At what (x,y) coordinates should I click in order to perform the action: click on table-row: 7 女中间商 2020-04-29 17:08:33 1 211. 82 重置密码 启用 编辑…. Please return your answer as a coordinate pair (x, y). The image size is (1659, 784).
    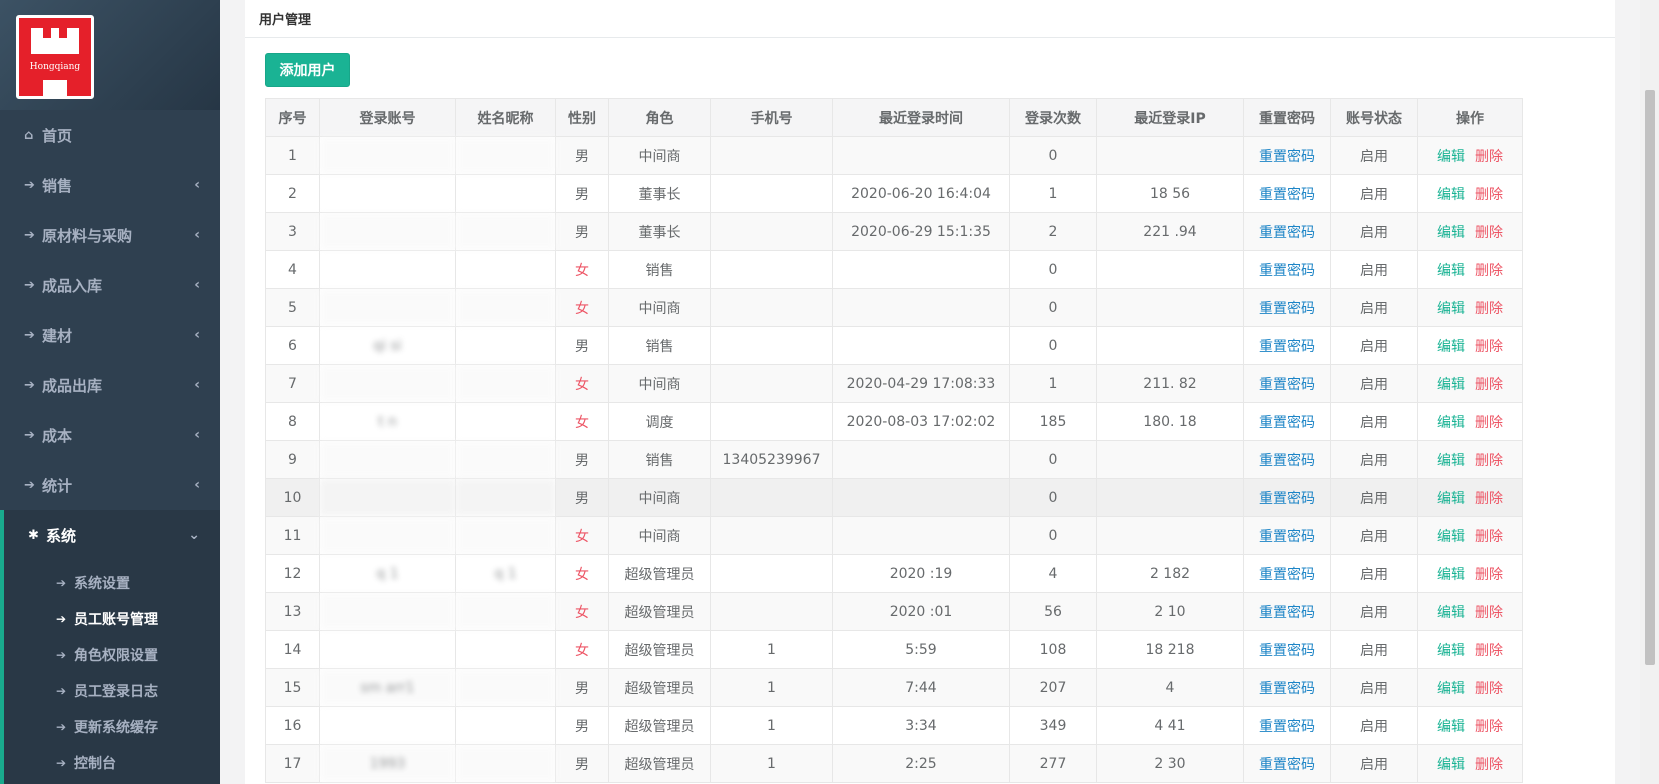
    Looking at the image, I should click on (894, 383).